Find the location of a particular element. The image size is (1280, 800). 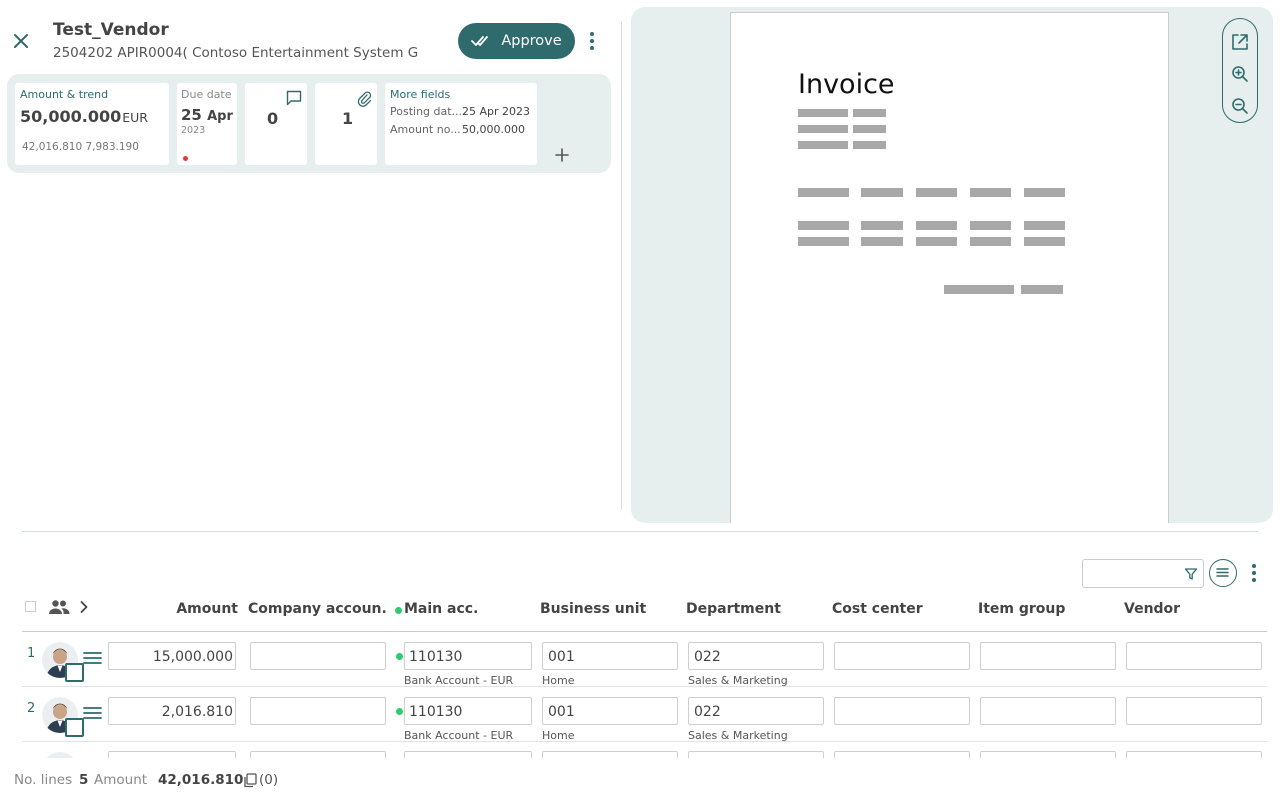

lines-value: 5 is located at coordinates (84, 780).